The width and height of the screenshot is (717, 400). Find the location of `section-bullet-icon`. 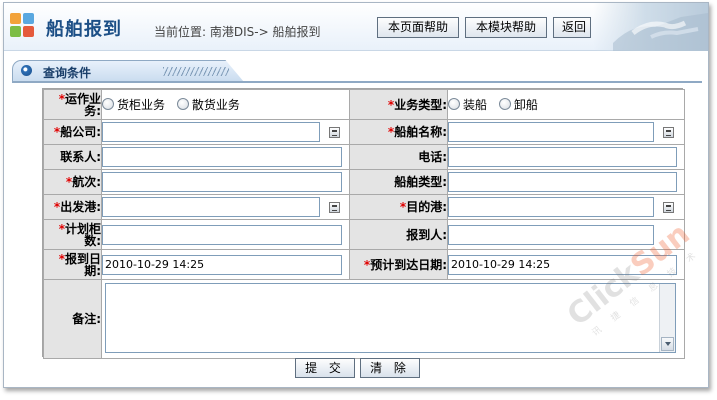

section-bullet-icon is located at coordinates (26, 70).